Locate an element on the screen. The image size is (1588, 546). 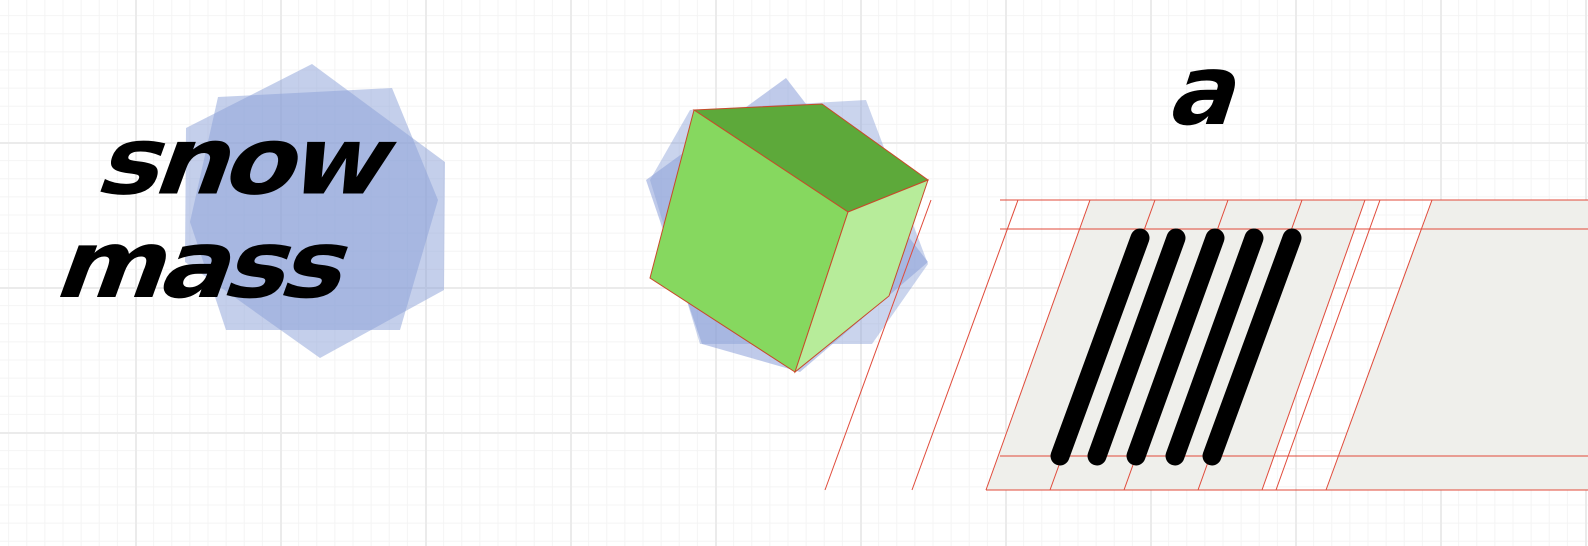
snowmass-logo: snow mass is located at coordinates (244, 211).